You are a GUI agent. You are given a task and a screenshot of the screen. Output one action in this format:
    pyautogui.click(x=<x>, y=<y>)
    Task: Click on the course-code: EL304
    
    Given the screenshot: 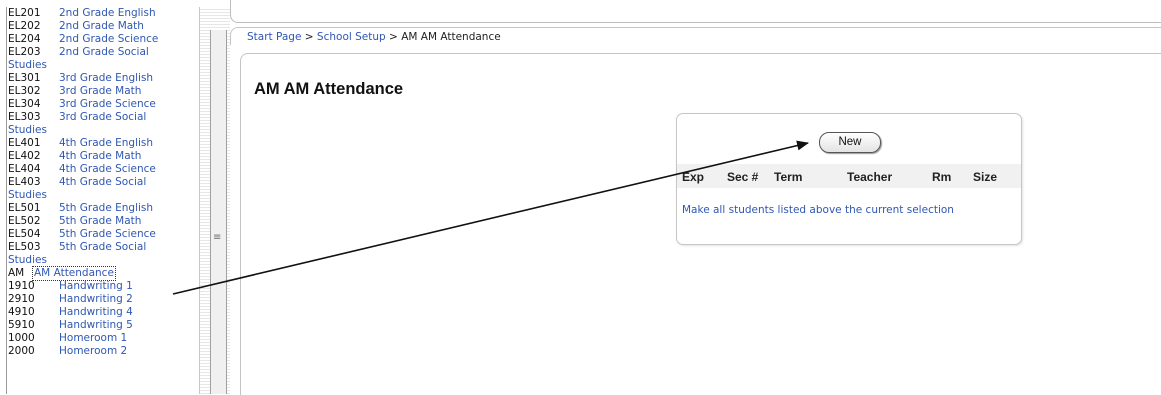 What is the action you would take?
    pyautogui.click(x=24, y=104)
    